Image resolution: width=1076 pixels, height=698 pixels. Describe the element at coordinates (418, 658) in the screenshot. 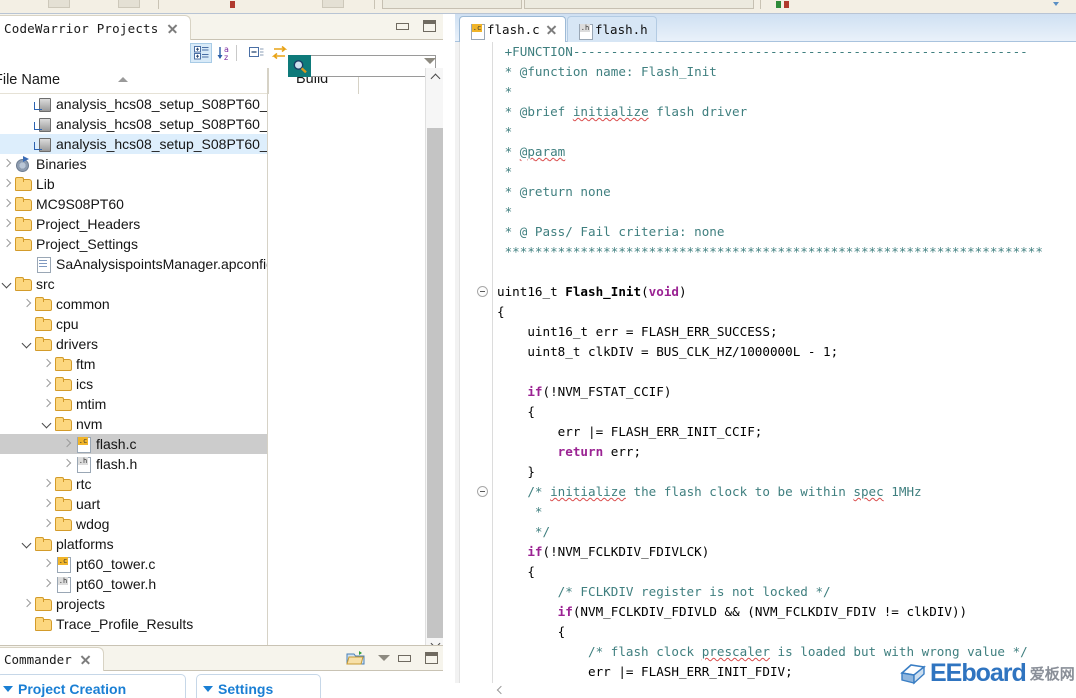

I see `commander-window-buttons` at that location.